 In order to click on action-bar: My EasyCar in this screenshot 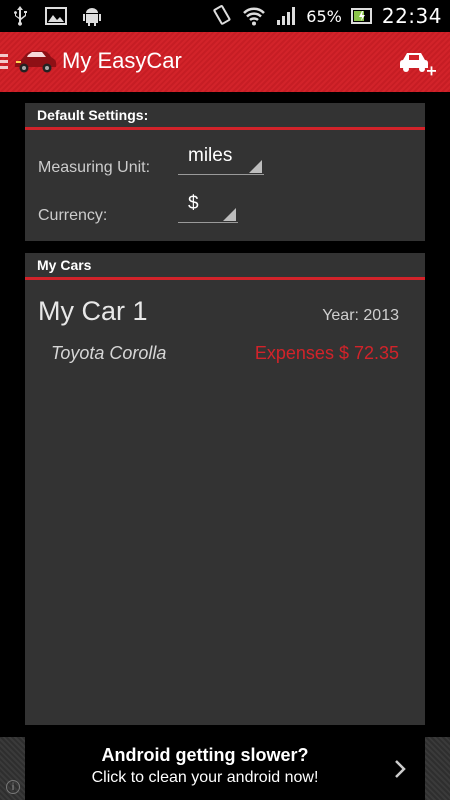, I will do `click(225, 62)`.